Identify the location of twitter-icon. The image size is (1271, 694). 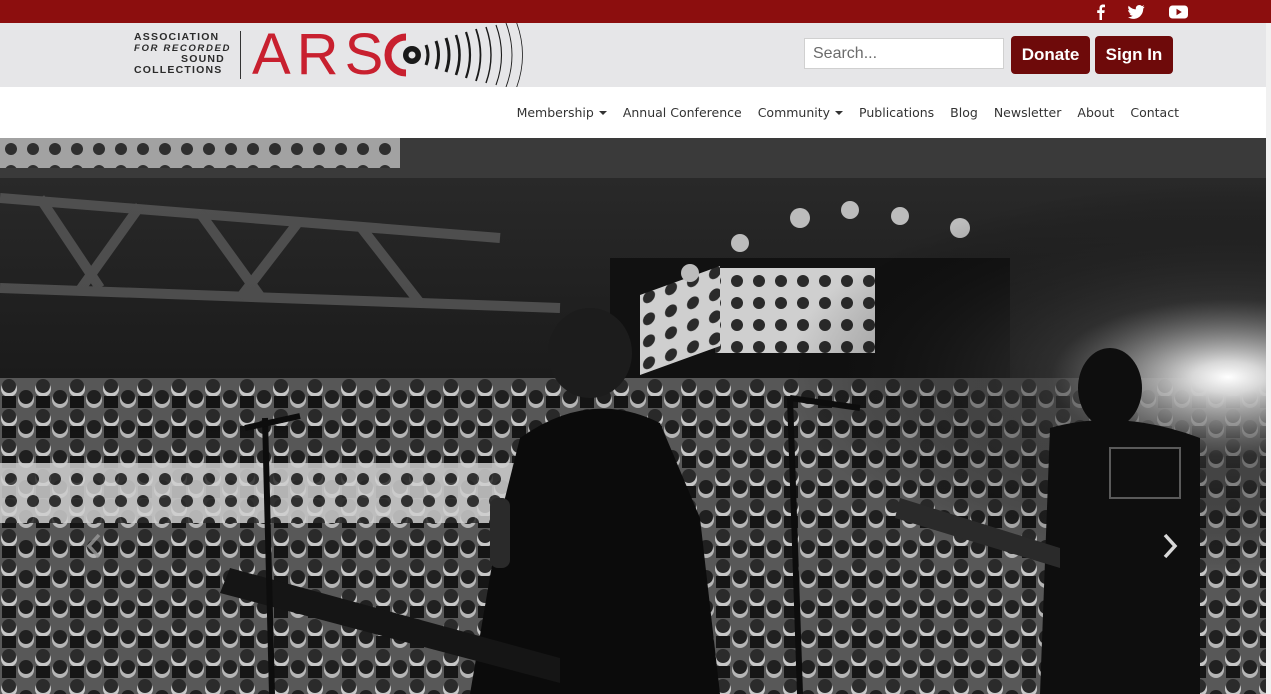
(1136, 11).